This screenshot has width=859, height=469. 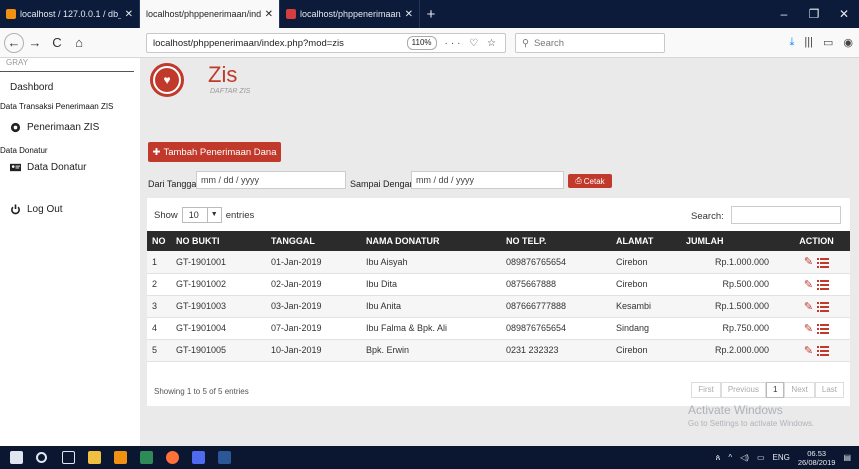 I want to click on sidebar-section-transaksi: Data Transaksi Penerimaan ZIS, so click(x=57, y=106).